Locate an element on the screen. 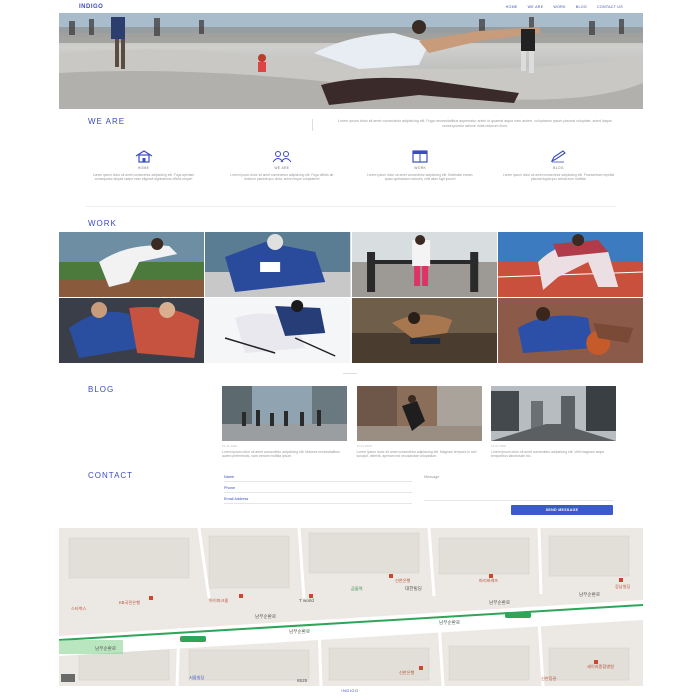 This screenshot has height=700, width=700. phone-field: Phone is located at coordinates (318, 489).